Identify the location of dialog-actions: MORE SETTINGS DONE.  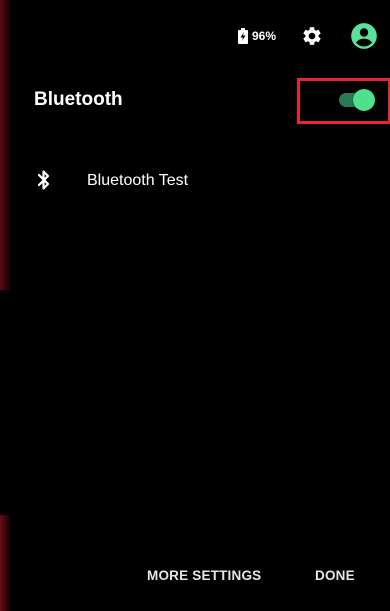
(200, 578).